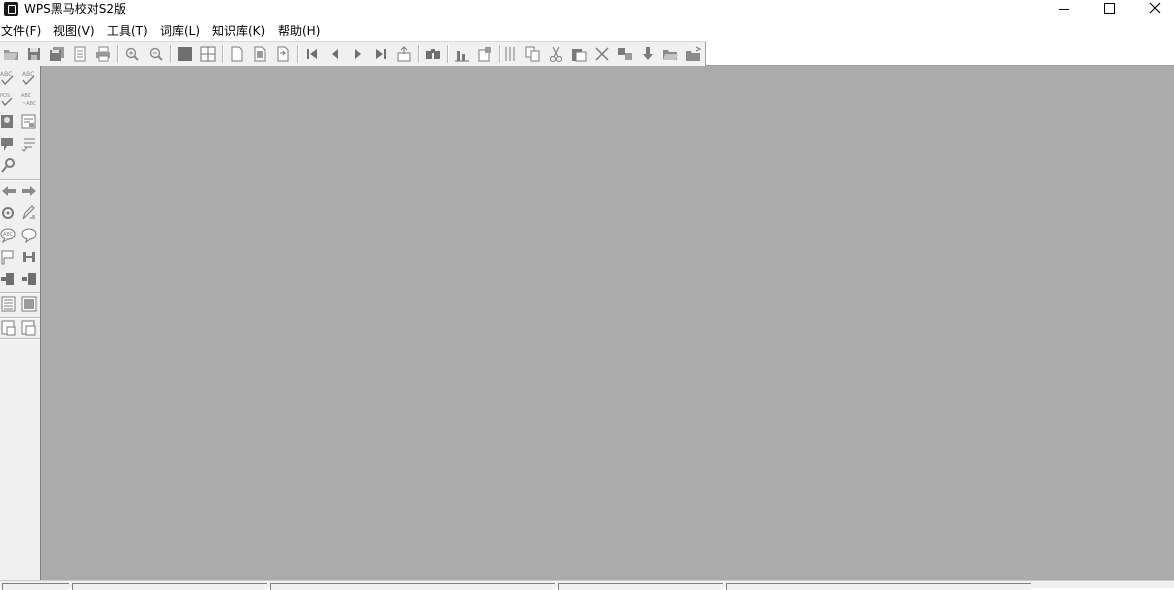 Image resolution: width=1174 pixels, height=590 pixels. I want to click on import-icon, so click(693, 54).